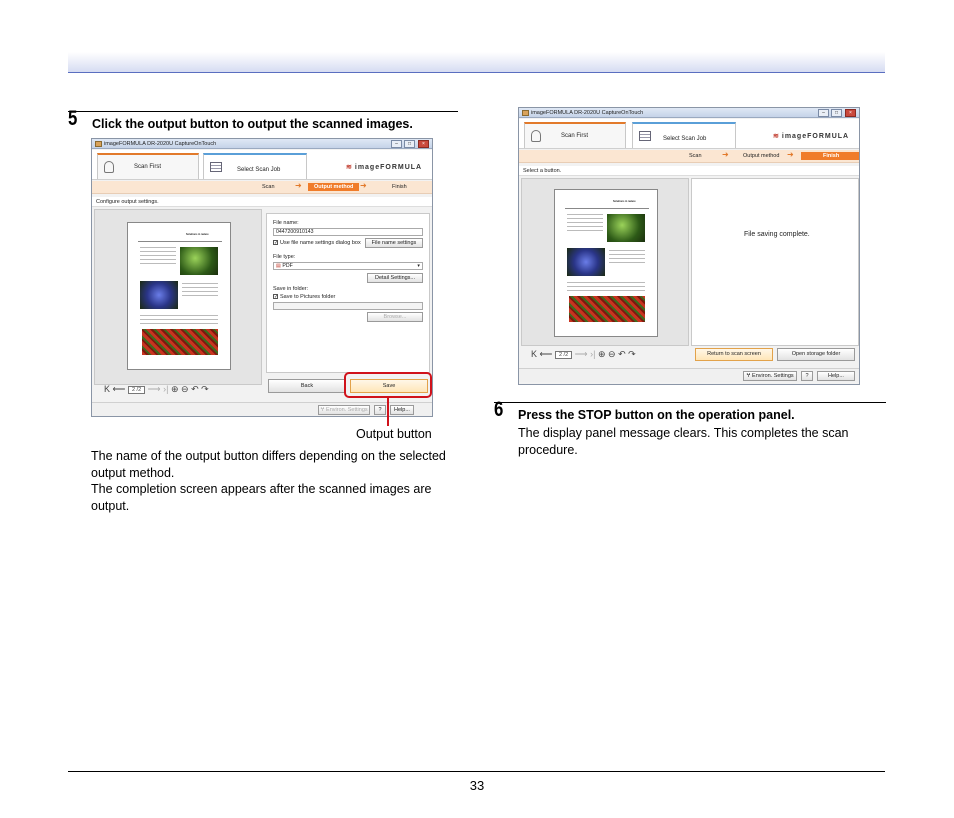 Image resolution: width=954 pixels, height=818 pixels. What do you see at coordinates (734, 354) in the screenshot?
I see `return-to-scan-screen-button: Return to scan screen` at bounding box center [734, 354].